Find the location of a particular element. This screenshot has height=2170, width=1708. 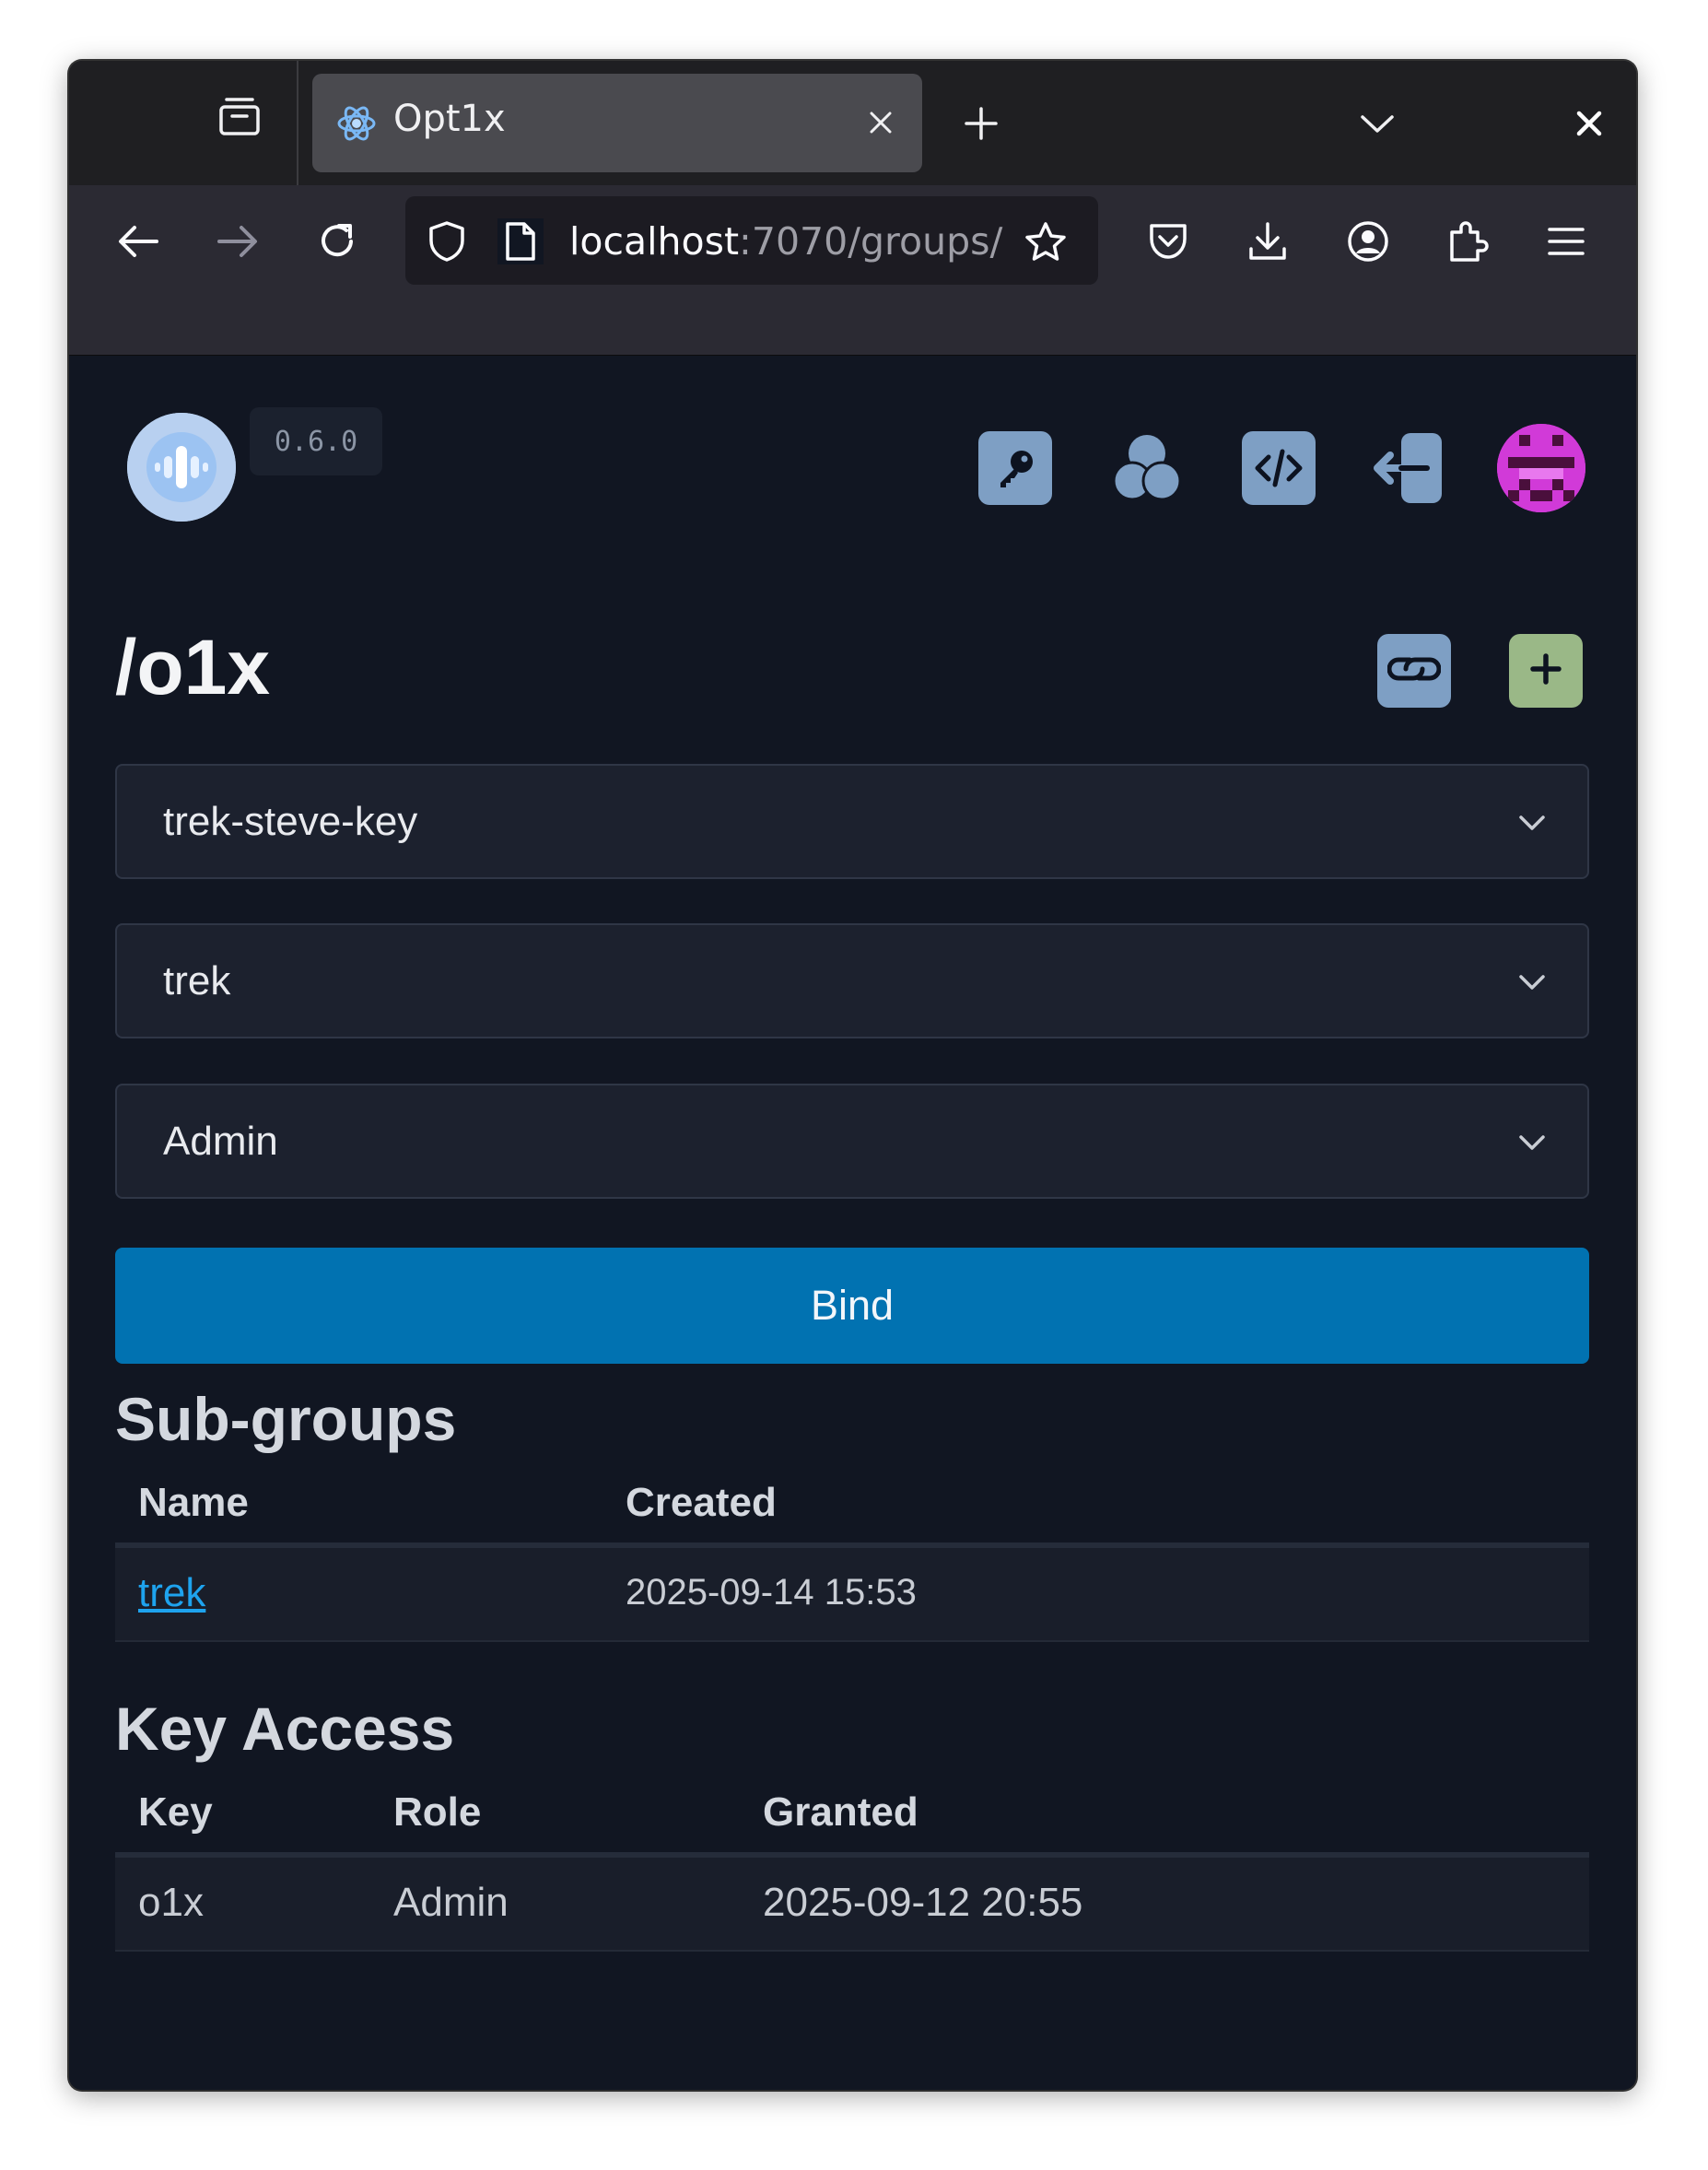

menu-icon is located at coordinates (1566, 242).